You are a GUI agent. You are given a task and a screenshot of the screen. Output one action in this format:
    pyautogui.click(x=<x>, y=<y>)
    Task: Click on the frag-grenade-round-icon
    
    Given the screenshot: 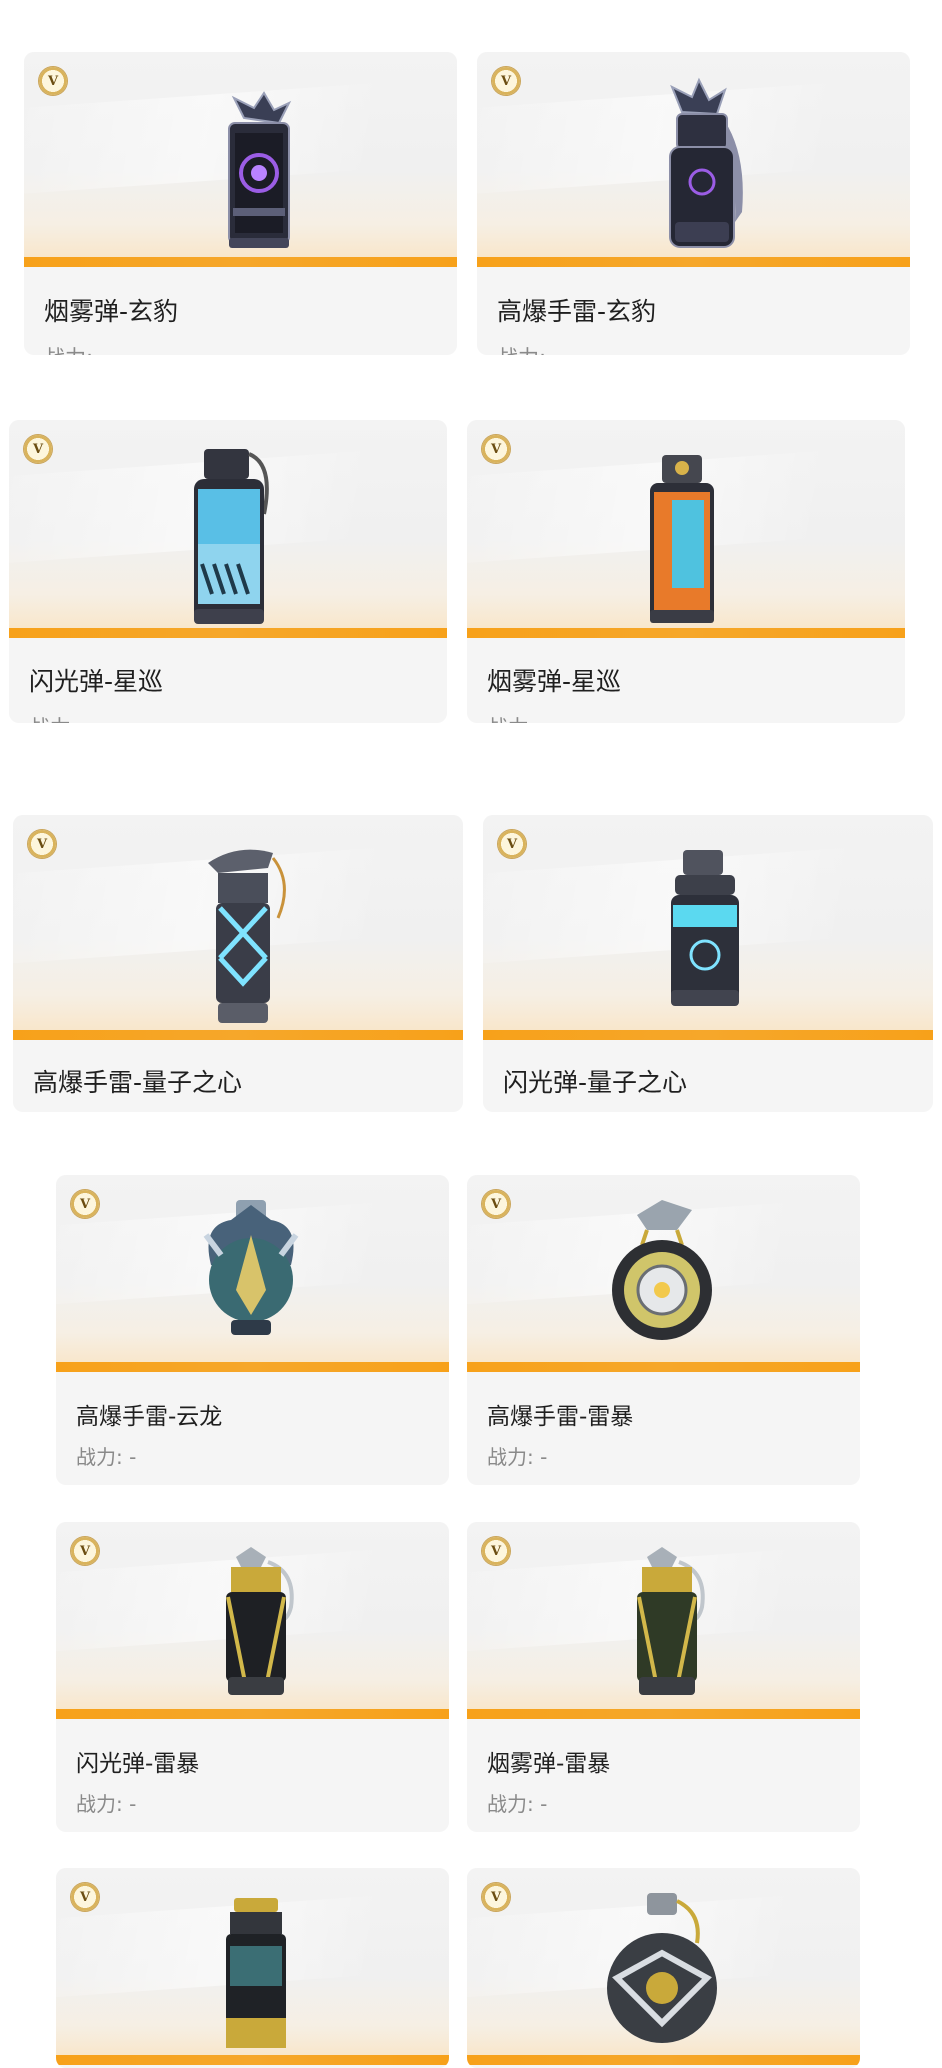 What is the action you would take?
    pyautogui.click(x=662, y=1968)
    